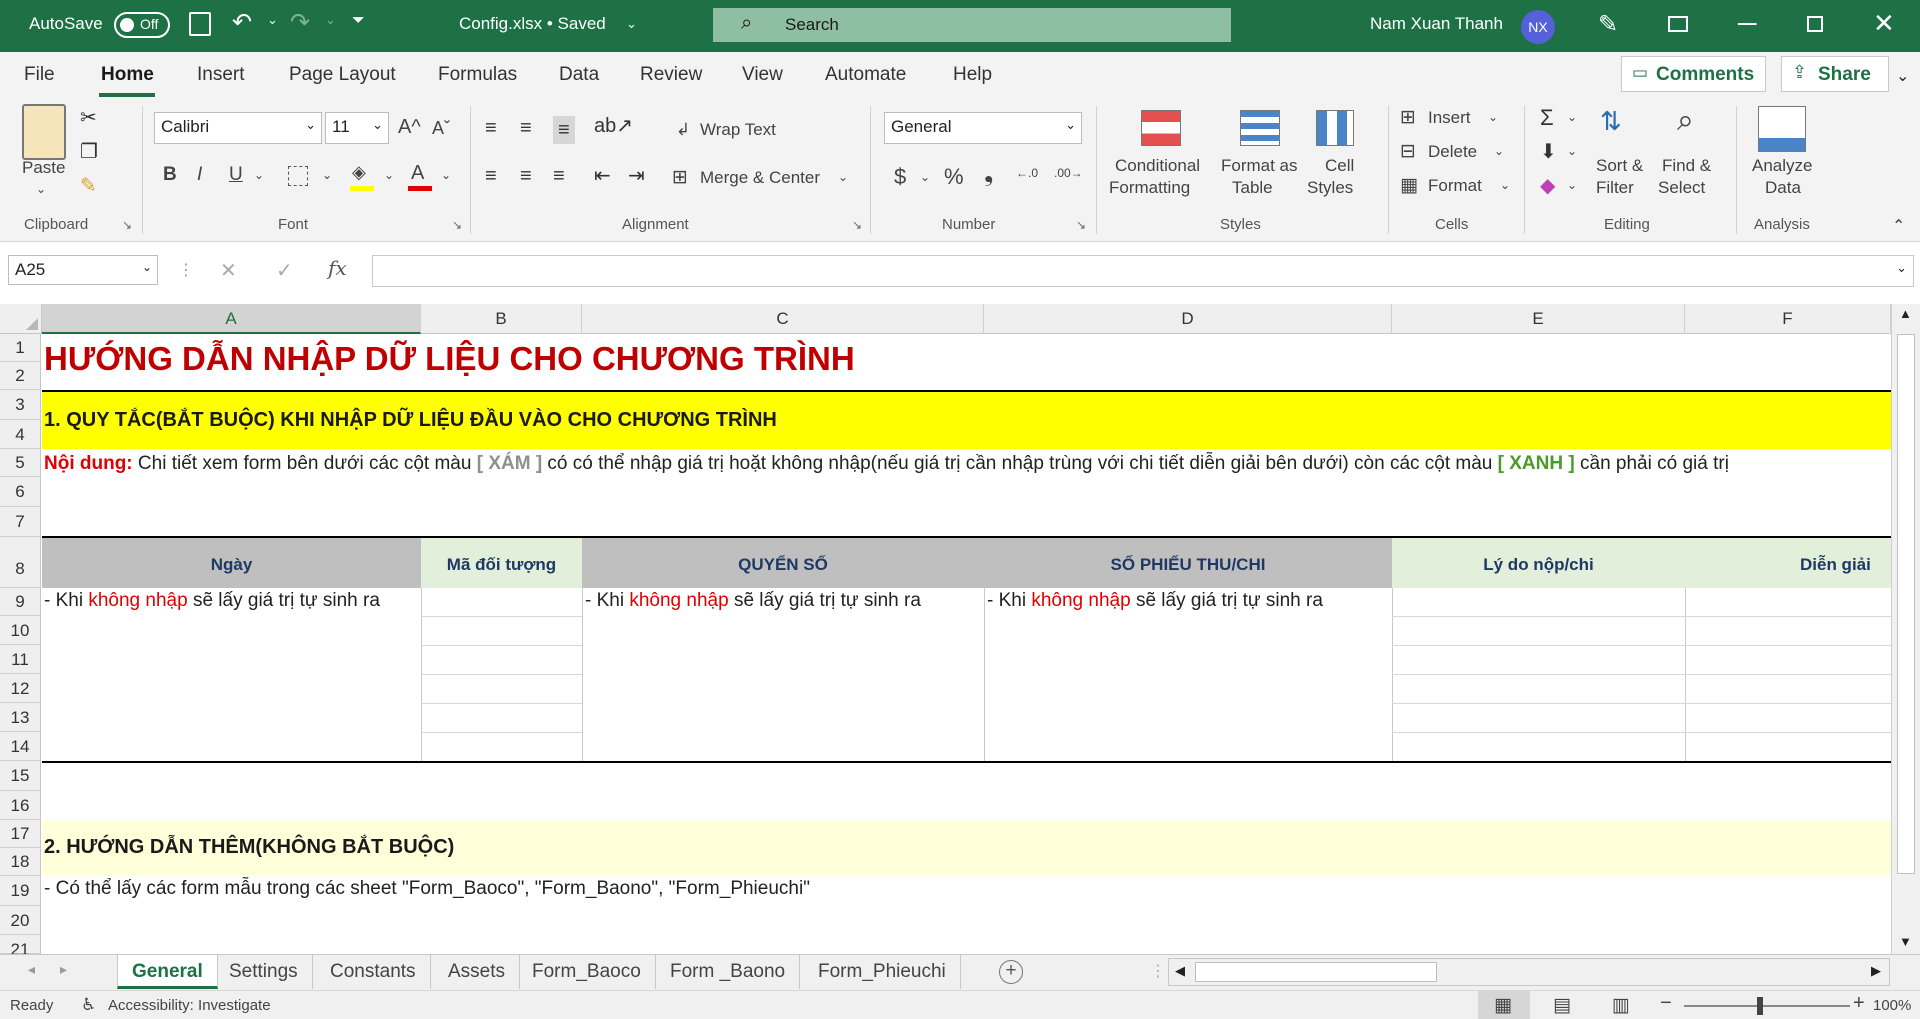 The height and width of the screenshot is (1019, 1920). Describe the element at coordinates (738, 130) in the screenshot. I see `wrap-text-button: Wrap Text` at that location.